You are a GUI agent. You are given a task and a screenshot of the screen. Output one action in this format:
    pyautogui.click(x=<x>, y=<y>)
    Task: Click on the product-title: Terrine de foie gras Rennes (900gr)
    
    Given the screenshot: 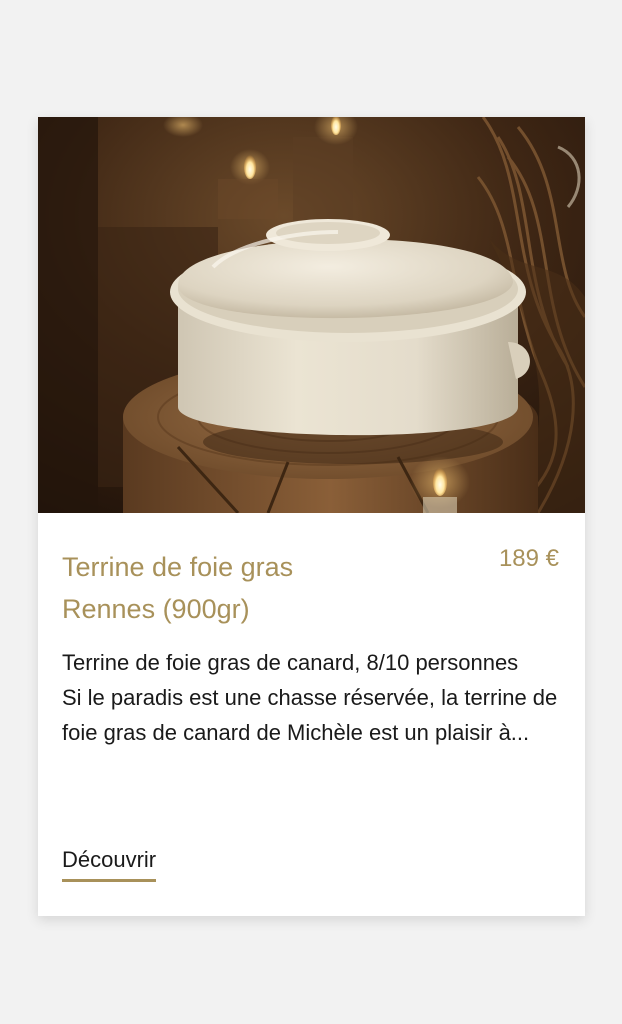 What is the action you would take?
    pyautogui.click(x=212, y=588)
    